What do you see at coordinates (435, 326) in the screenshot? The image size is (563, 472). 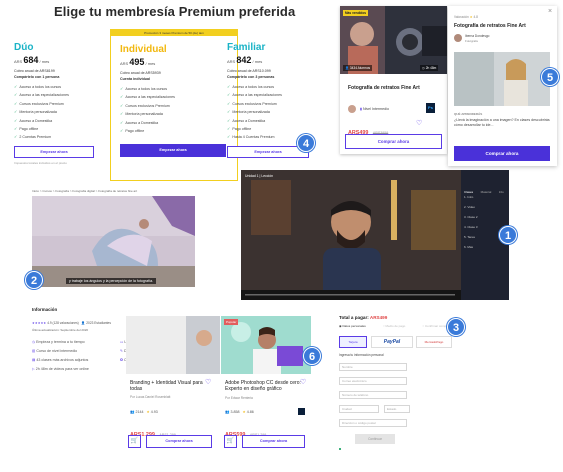 I see `step-confirm: ○ Confirmar compra` at bounding box center [435, 326].